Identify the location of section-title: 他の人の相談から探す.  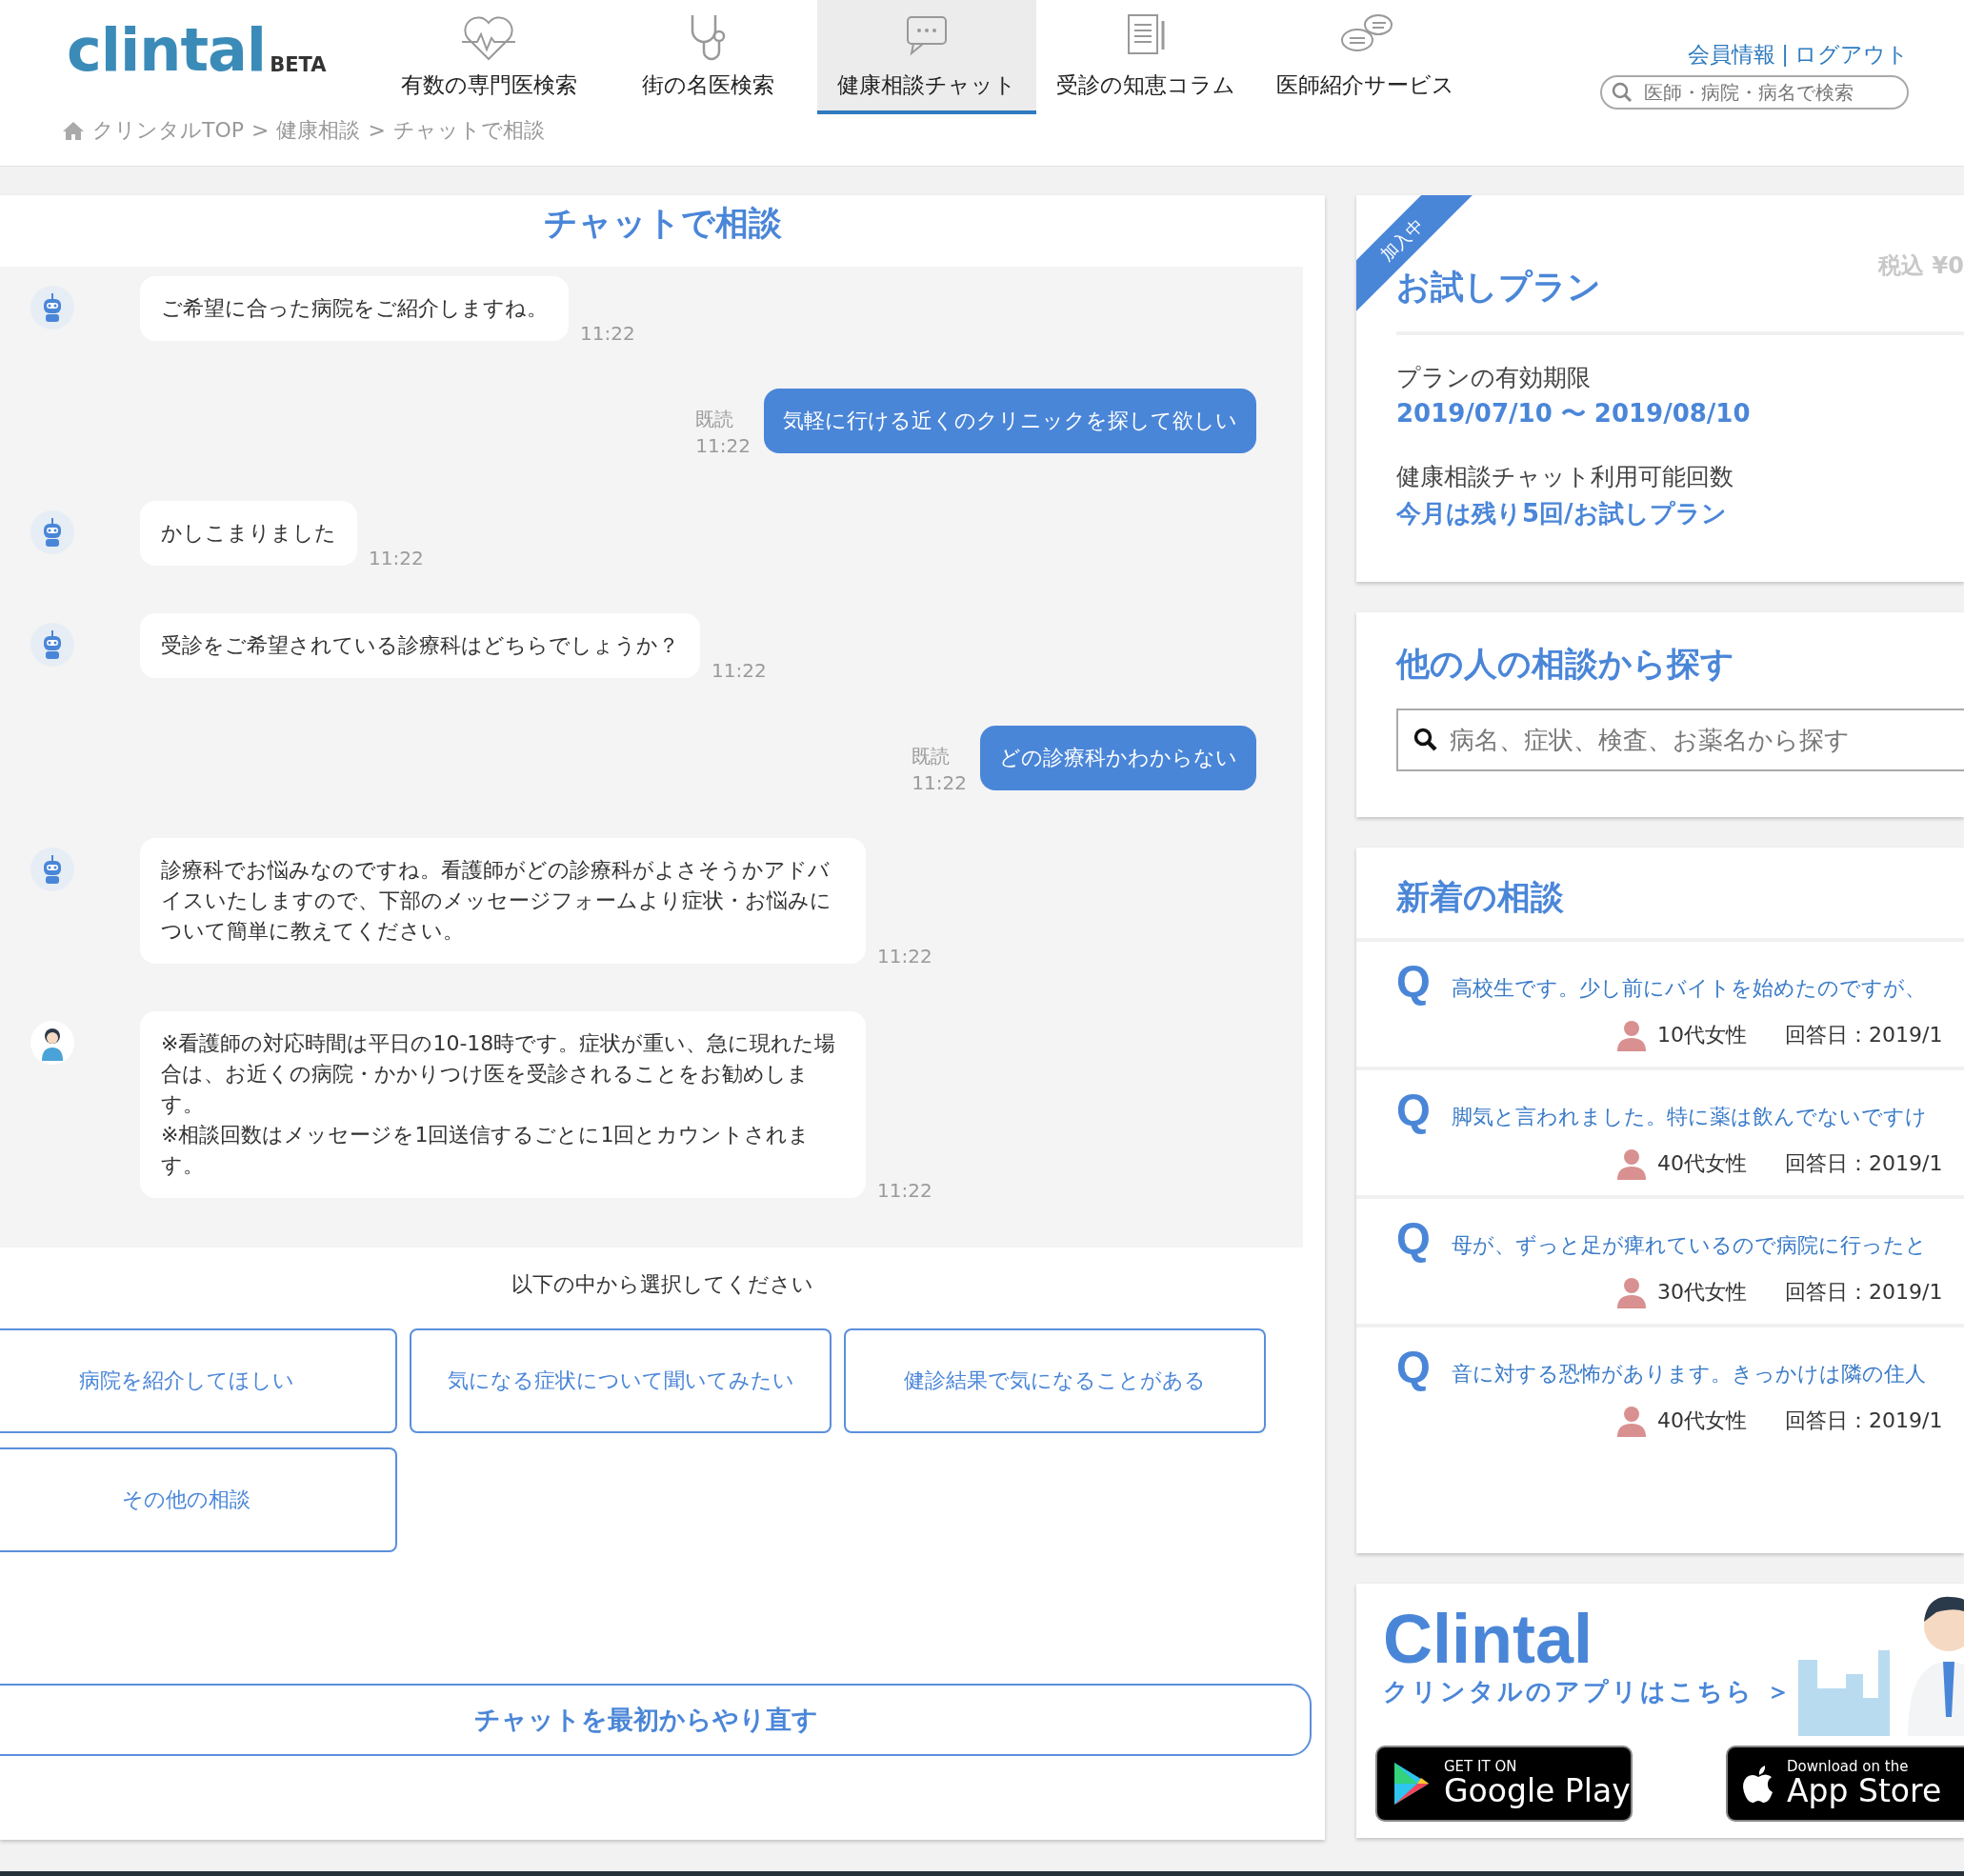
(1565, 664).